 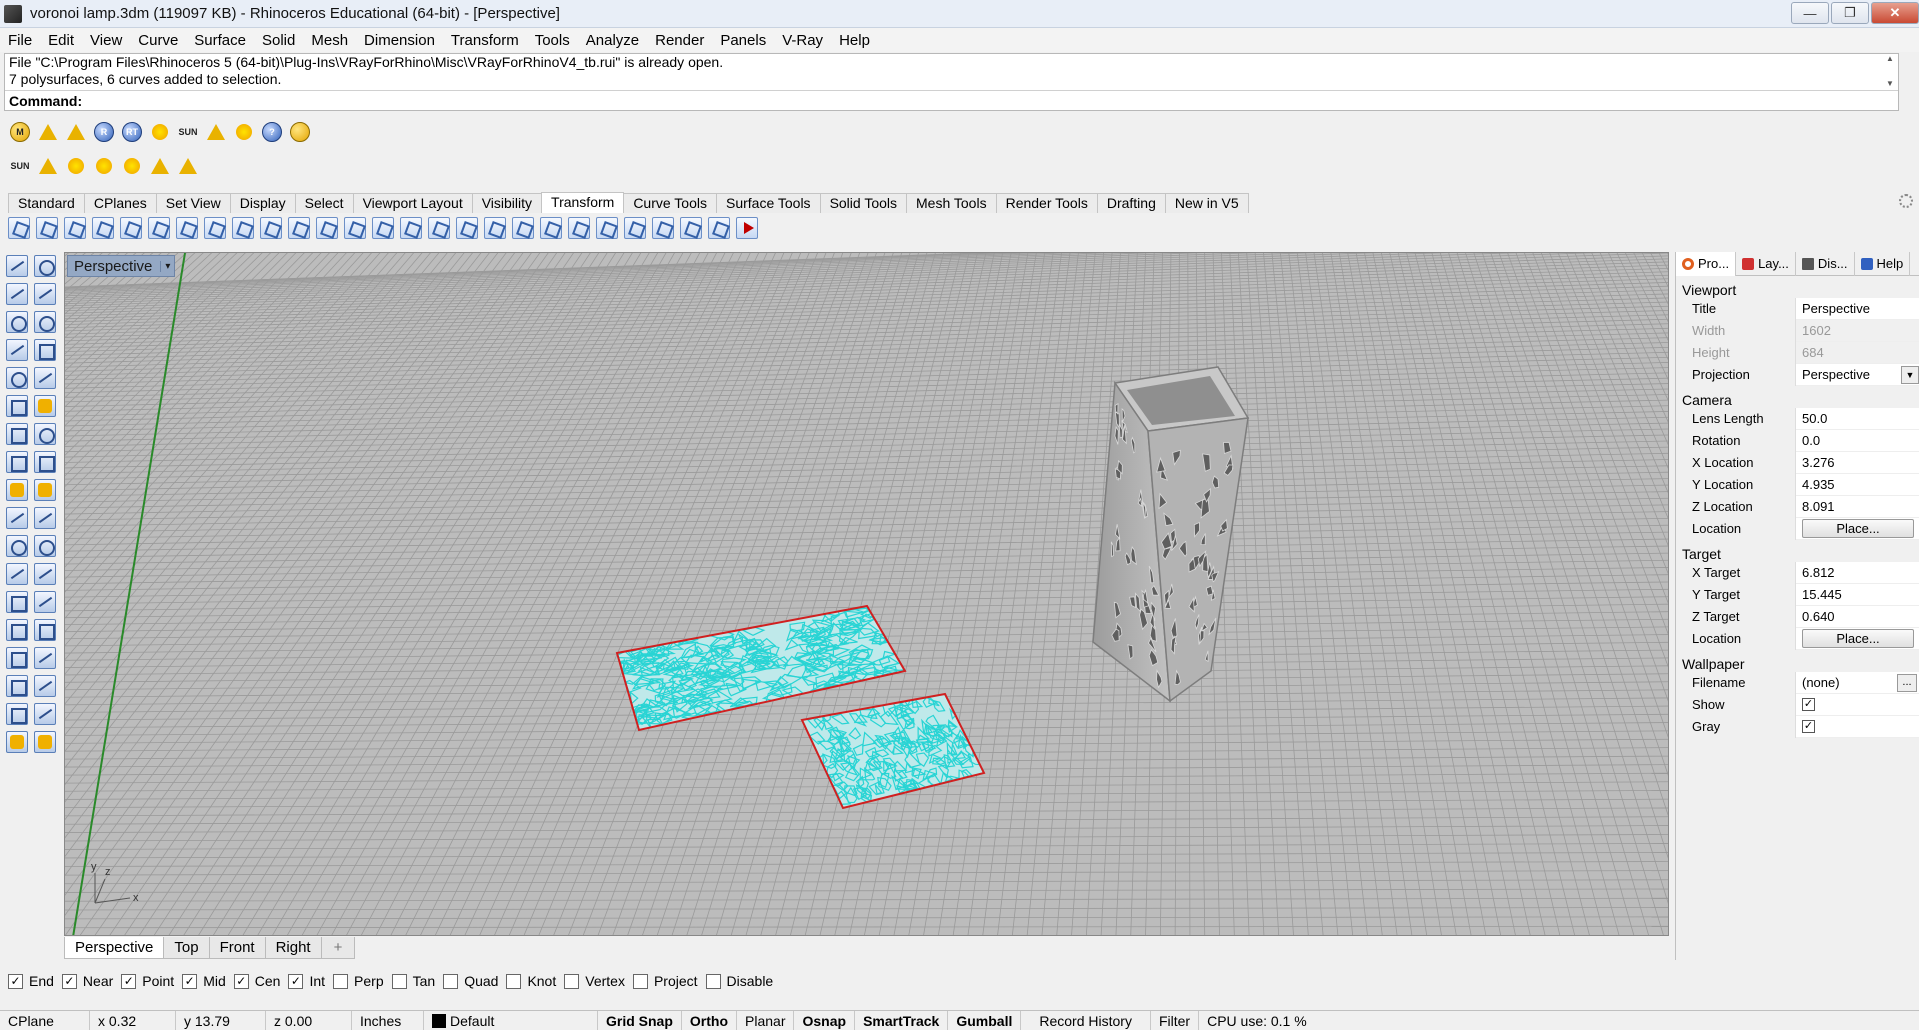 I want to click on point-icon, so click(x=45, y=266).